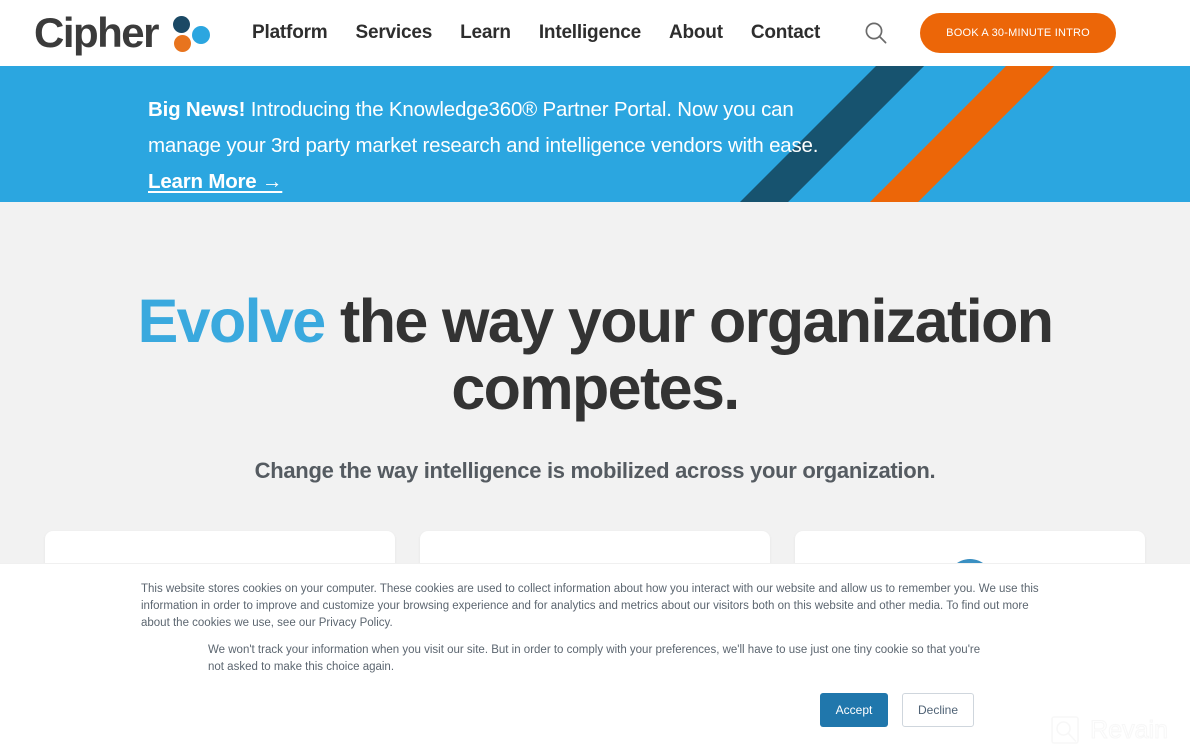 This screenshot has width=1190, height=753. I want to click on revain-watermark: Revain, so click(1109, 730).